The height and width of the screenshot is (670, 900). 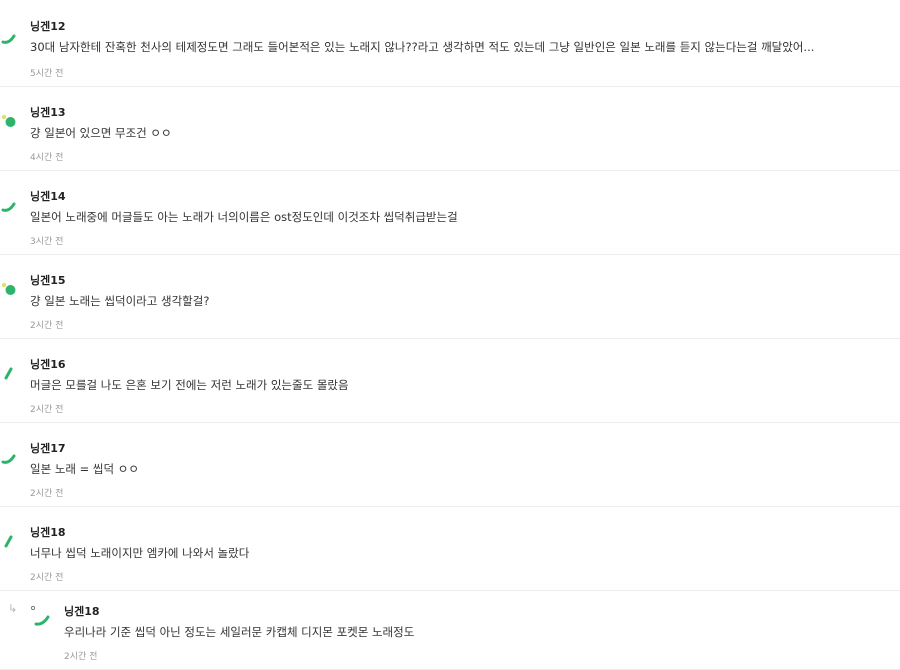 I want to click on comment-text: 머글은 모를걸 나도 은혼 보기 전에는 저런 노래가 있는줄도 몰랐음, so click(x=189, y=385).